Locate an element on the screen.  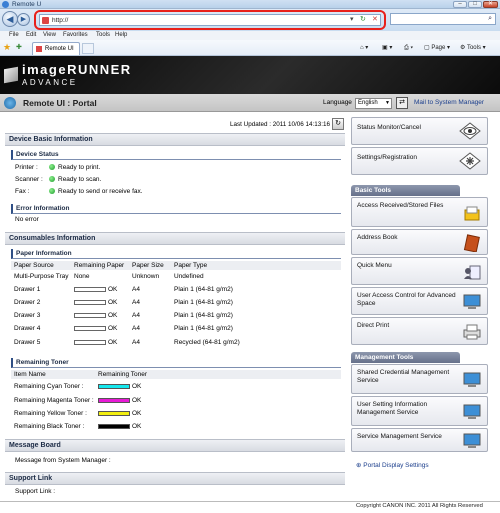
device-status-heading: Device Status is located at coordinates (176, 155).